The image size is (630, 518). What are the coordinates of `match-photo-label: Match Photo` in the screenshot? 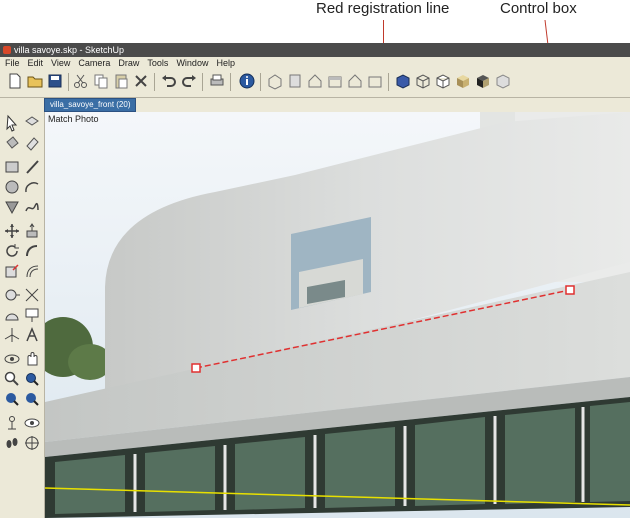 It's located at (73, 119).